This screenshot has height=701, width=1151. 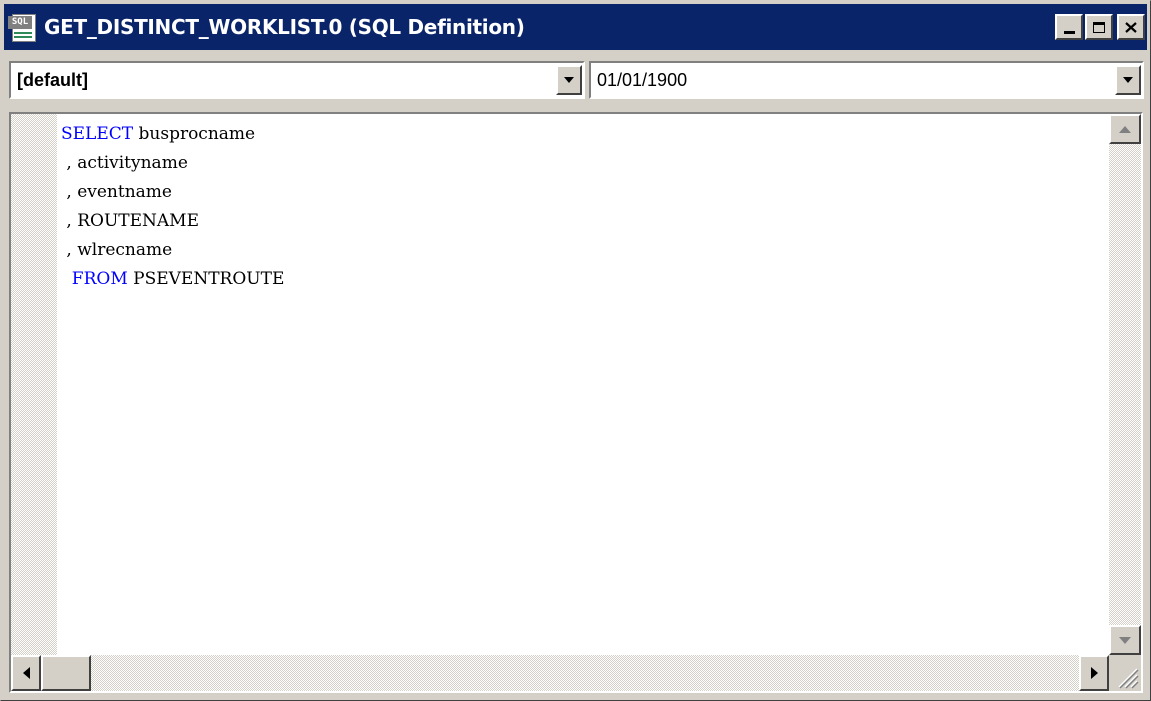 I want to click on resize-grip-icon, so click(x=1128, y=678).